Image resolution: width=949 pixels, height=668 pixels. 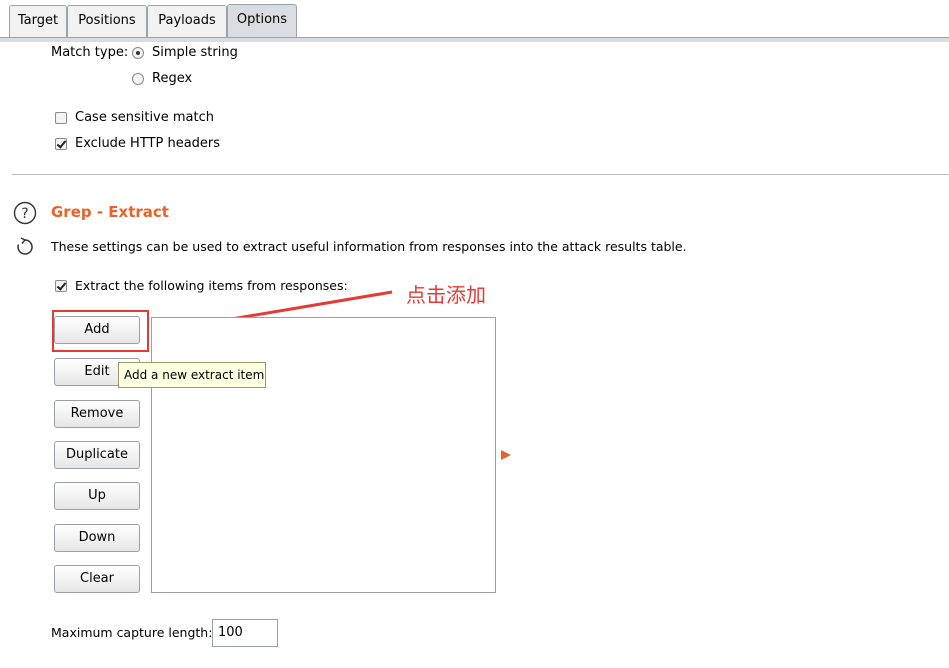 What do you see at coordinates (144, 117) in the screenshot?
I see `case-sensitive-label: Case sensitive match` at bounding box center [144, 117].